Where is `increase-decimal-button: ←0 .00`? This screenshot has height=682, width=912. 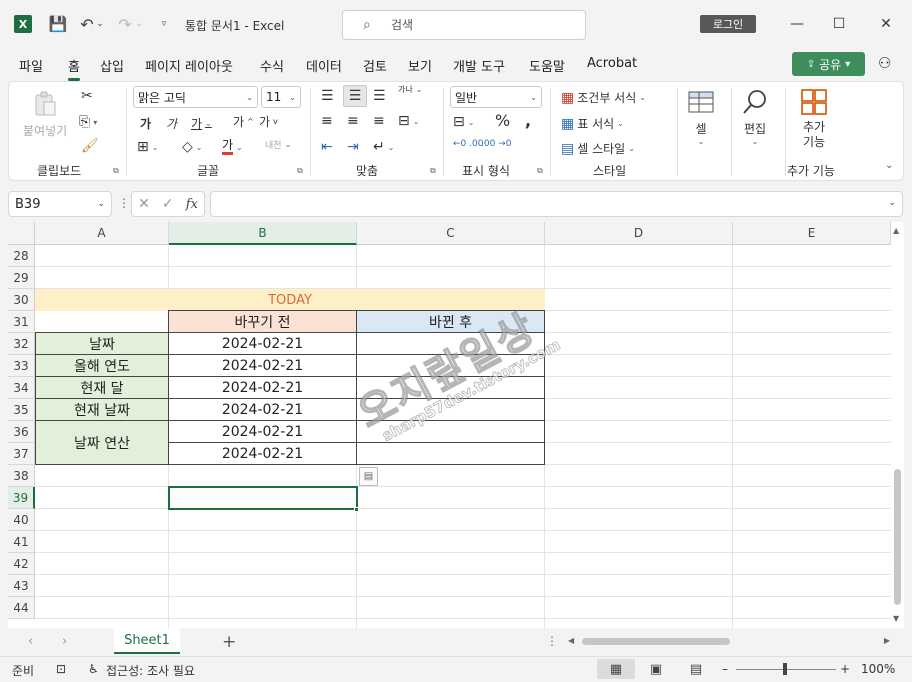 increase-decimal-button: ←0 .00 is located at coordinates (468, 144).